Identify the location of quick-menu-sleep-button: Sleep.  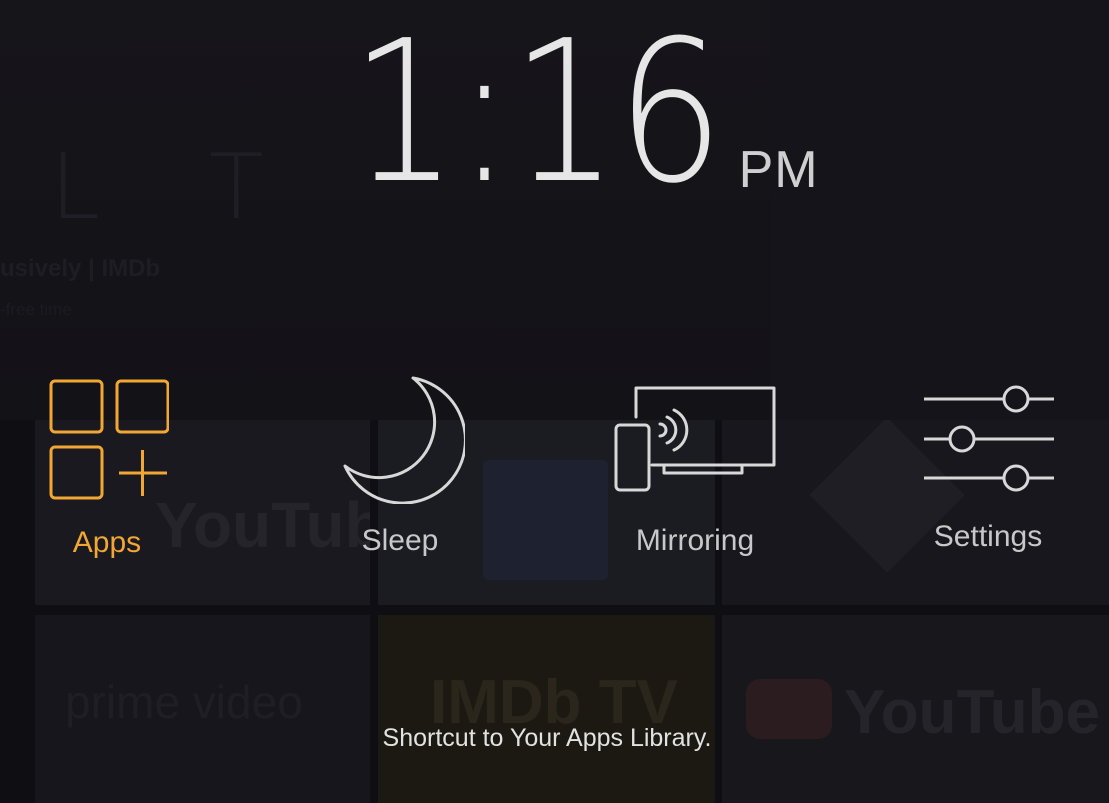
(400, 465).